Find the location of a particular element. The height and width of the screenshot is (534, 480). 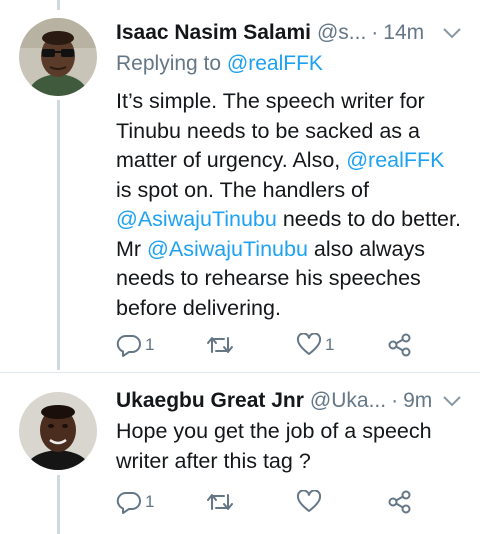

display-name: Isaac Nasim Salami is located at coordinates (213, 33).